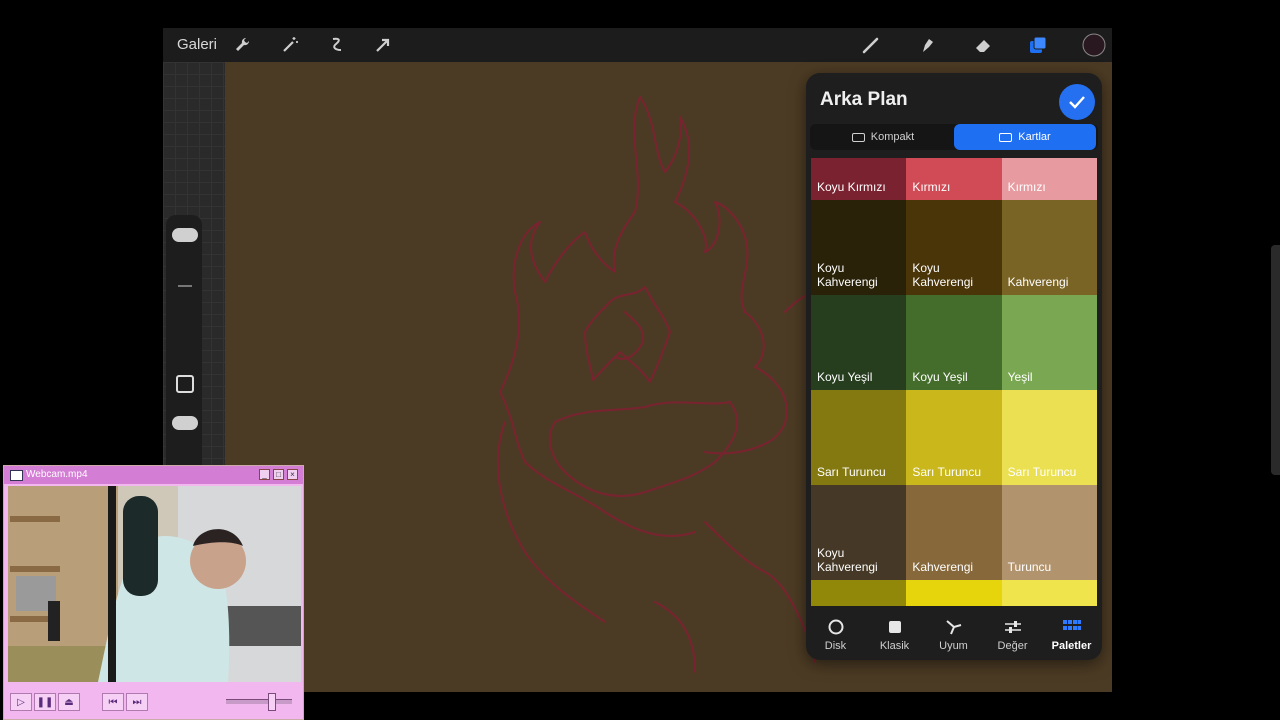 The image size is (1280, 720). I want to click on color-swatch: Yeşil, so click(1049, 342).